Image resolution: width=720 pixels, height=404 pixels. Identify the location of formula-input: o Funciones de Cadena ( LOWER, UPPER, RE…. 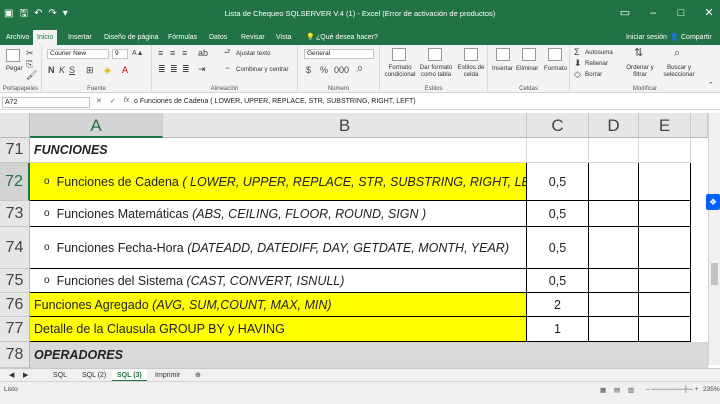
(275, 101).